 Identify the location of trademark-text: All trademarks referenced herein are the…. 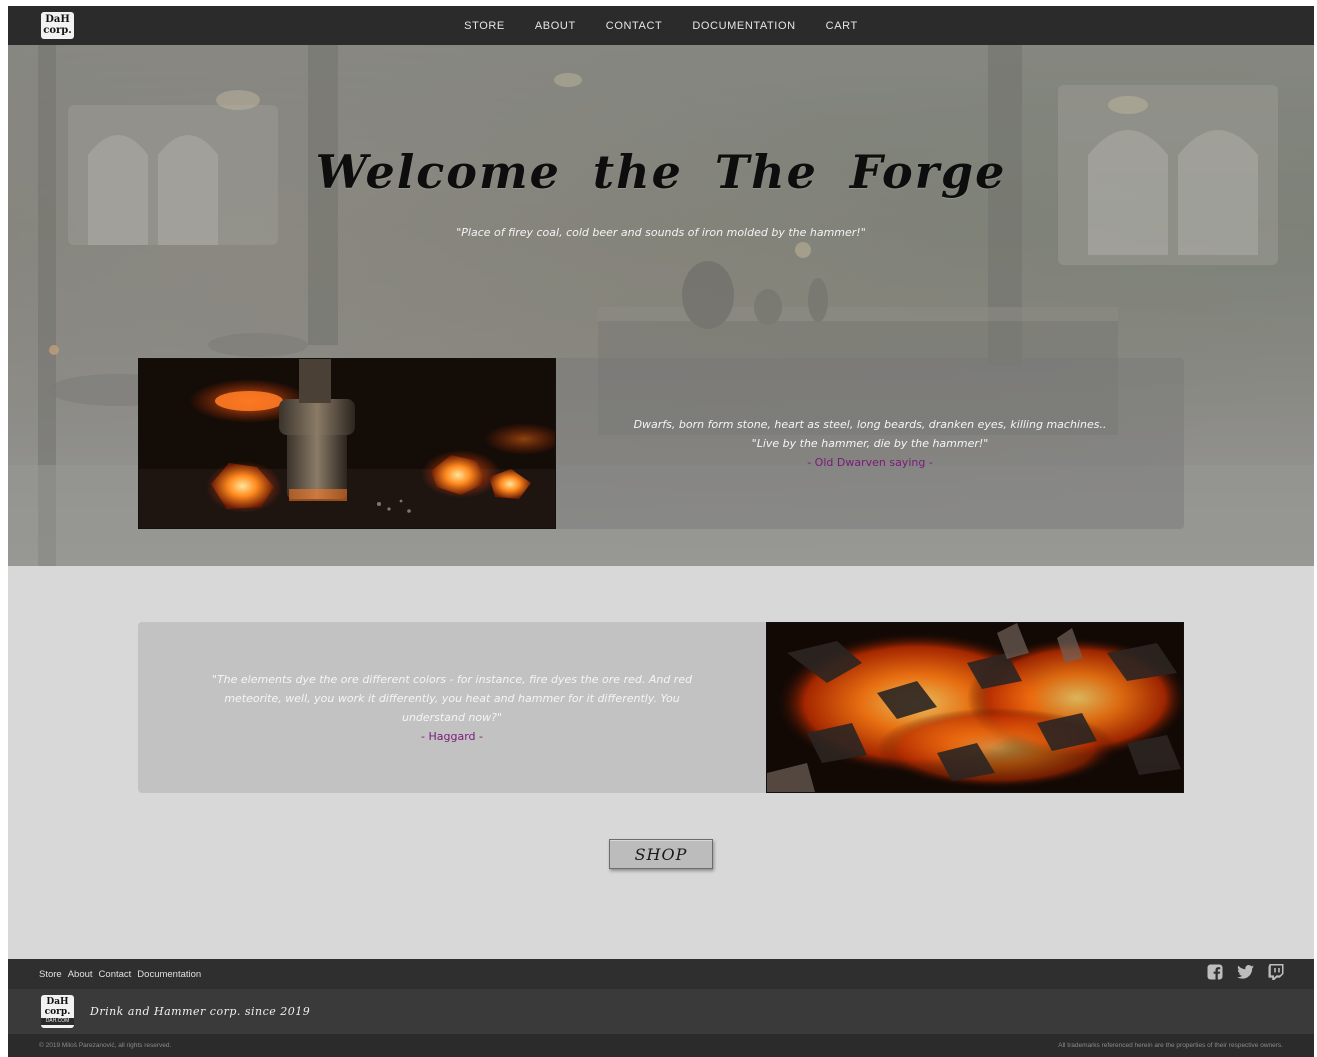
(1170, 1045).